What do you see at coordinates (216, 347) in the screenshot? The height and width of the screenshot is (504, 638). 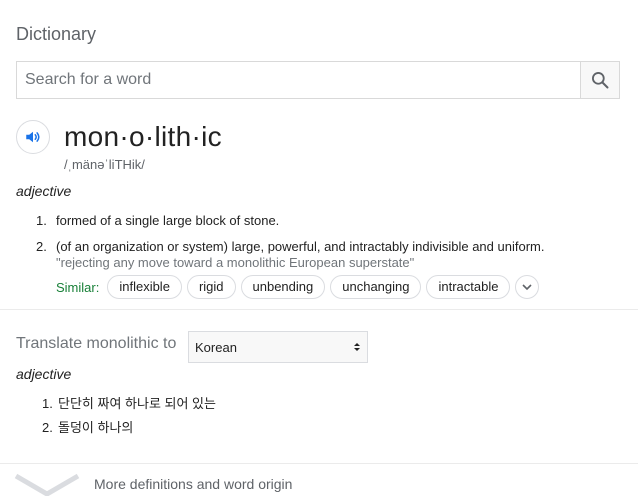 I see `selected-language: Korean` at bounding box center [216, 347].